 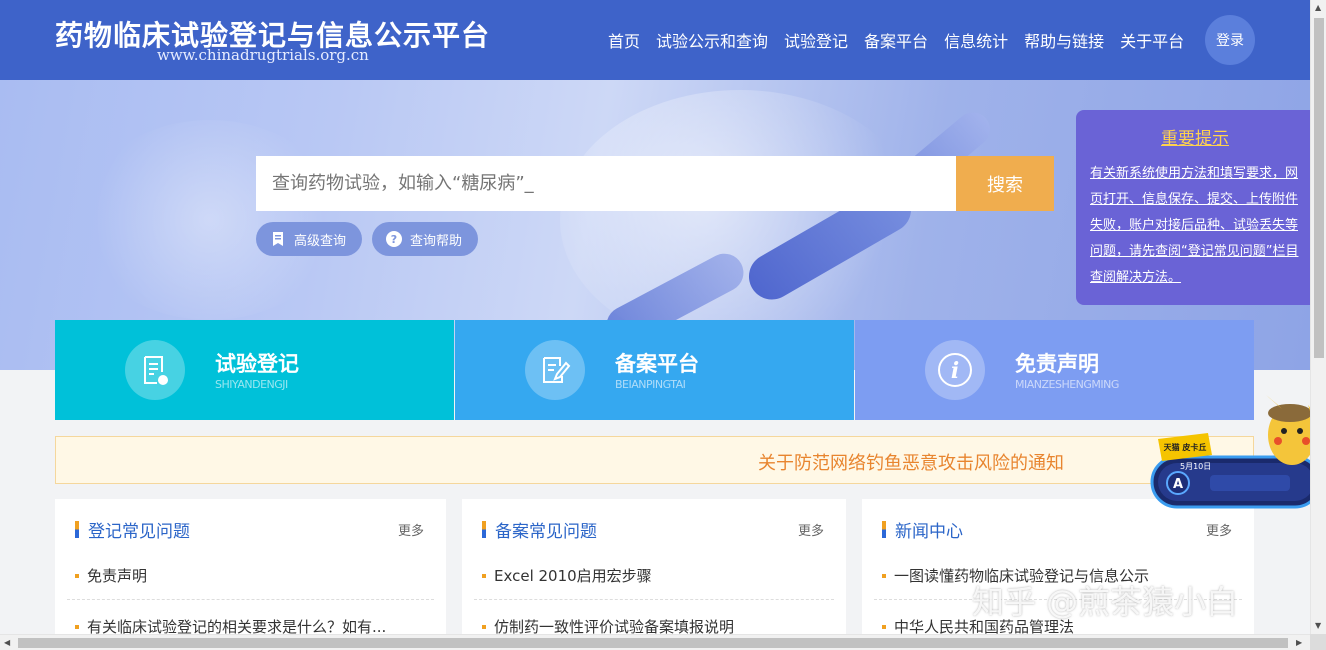 I want to click on vertical-scrollbar: ▲ ▼, so click(x=1318, y=317).